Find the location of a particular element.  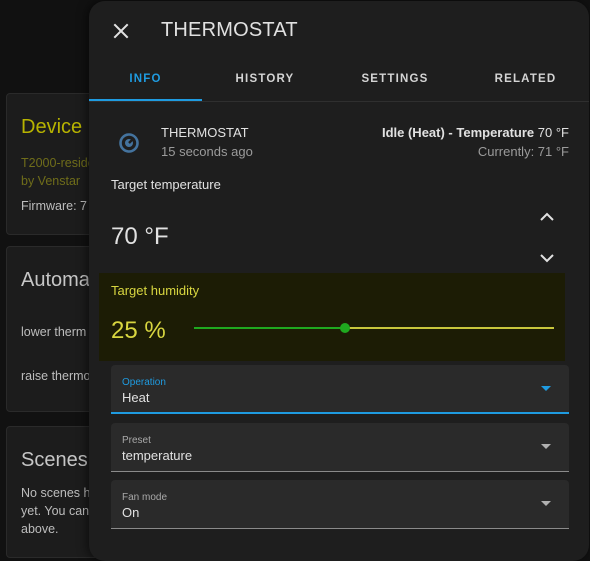

target-humidity-value: 25 % is located at coordinates (138, 330).